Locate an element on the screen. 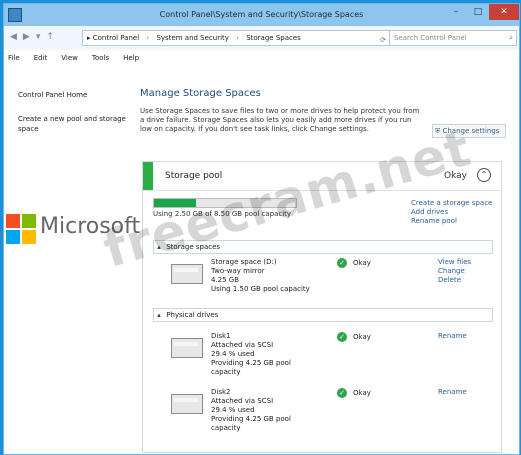  collapse-triangle-icon: ▴ is located at coordinates (159, 315).